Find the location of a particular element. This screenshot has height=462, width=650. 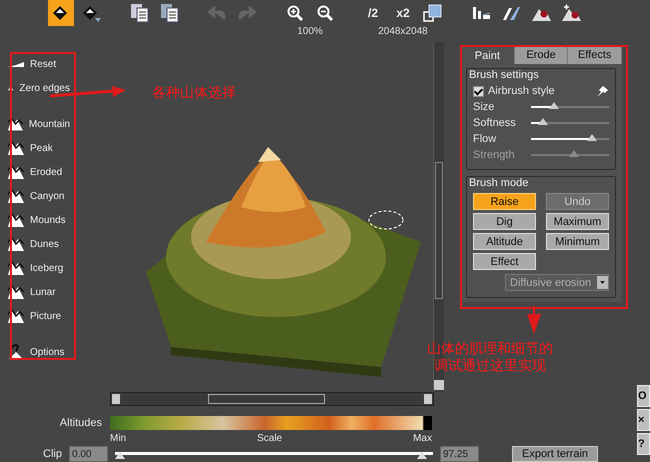

scale-label: Scale is located at coordinates (269, 438).